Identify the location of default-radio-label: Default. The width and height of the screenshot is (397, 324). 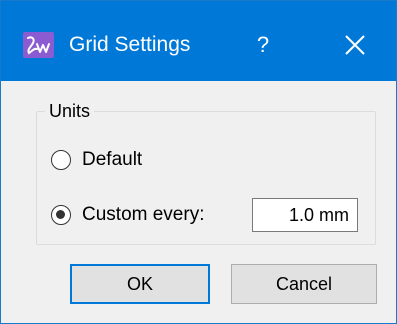
(112, 159).